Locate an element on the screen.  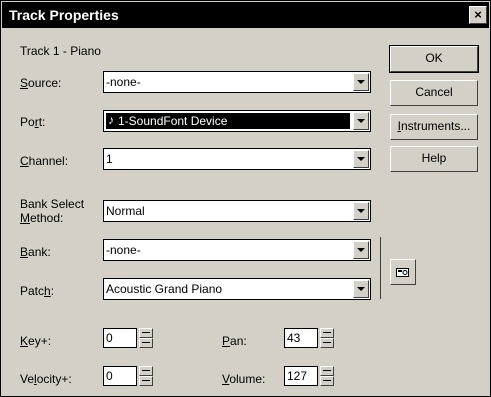
bank-select-method-combo: Normal is located at coordinates (237, 211).